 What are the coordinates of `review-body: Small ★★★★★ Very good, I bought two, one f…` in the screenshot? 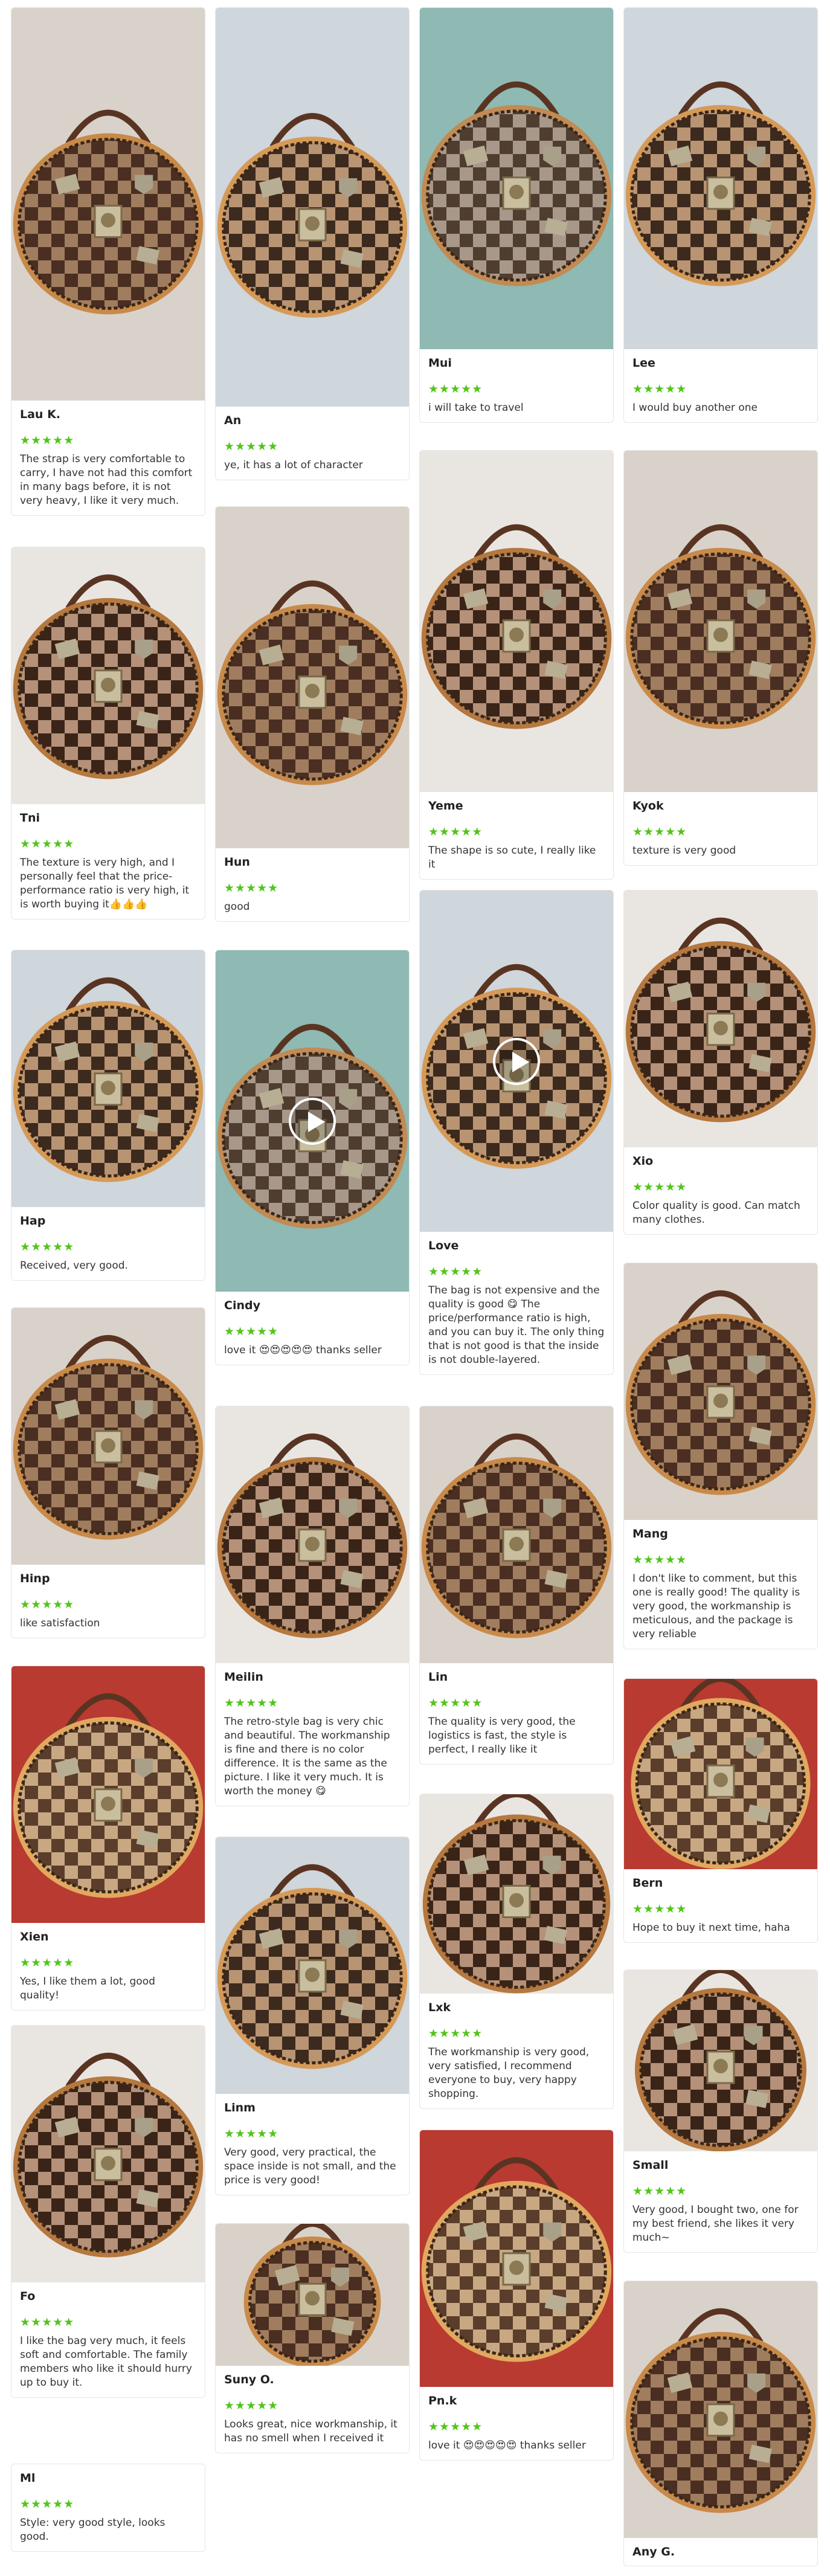 It's located at (720, 2205).